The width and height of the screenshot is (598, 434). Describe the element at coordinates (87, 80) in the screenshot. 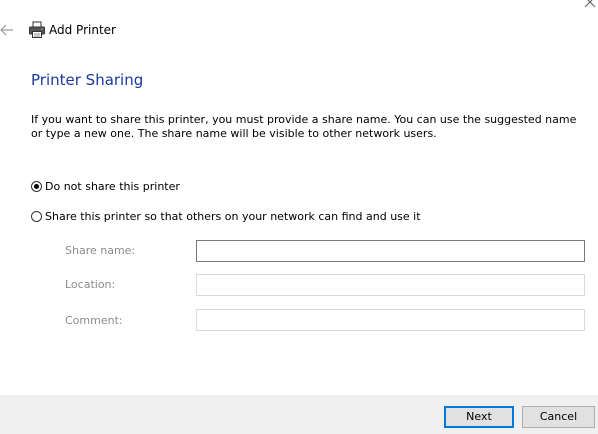

I see `page-heading: Printer Sharing` at that location.